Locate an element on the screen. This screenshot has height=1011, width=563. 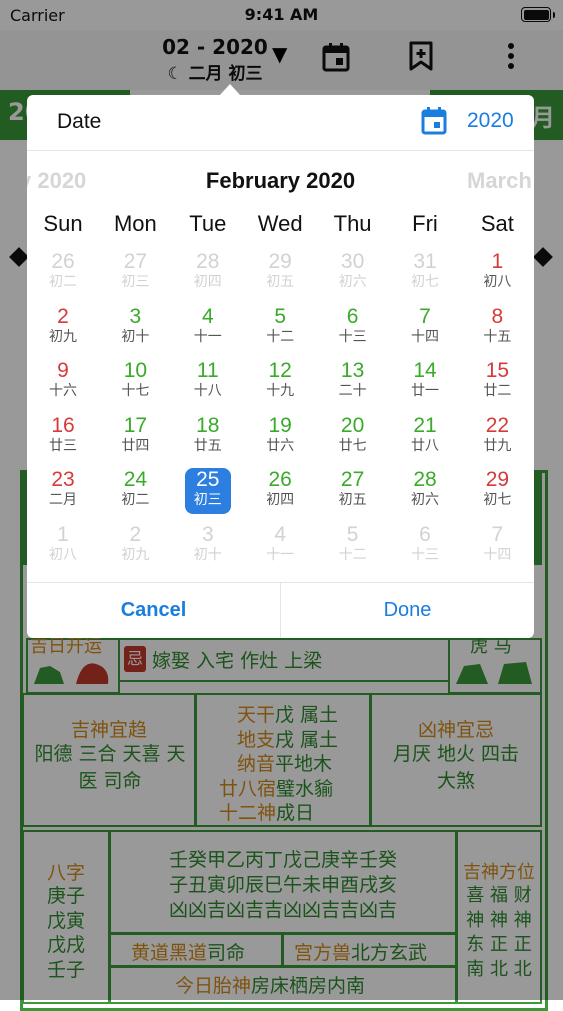
cancel-button: Cancel is located at coordinates (153, 610).